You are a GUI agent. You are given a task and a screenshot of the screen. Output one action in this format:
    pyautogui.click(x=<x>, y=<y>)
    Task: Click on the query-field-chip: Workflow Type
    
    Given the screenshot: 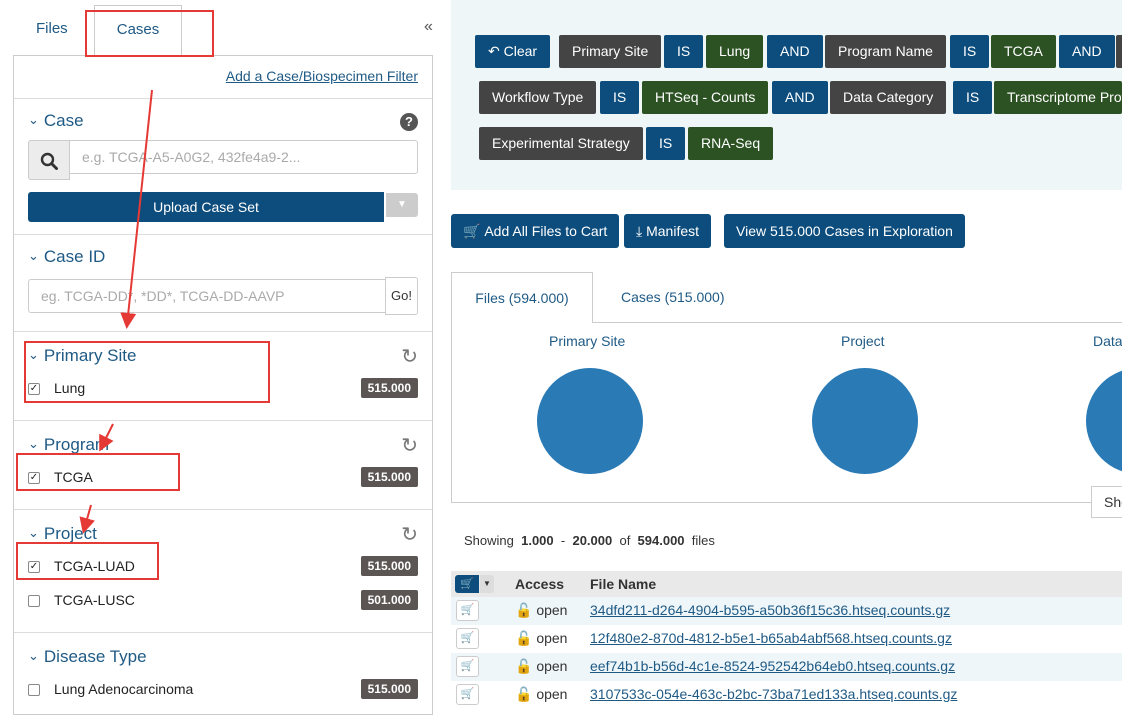 What is the action you would take?
    pyautogui.click(x=538, y=97)
    